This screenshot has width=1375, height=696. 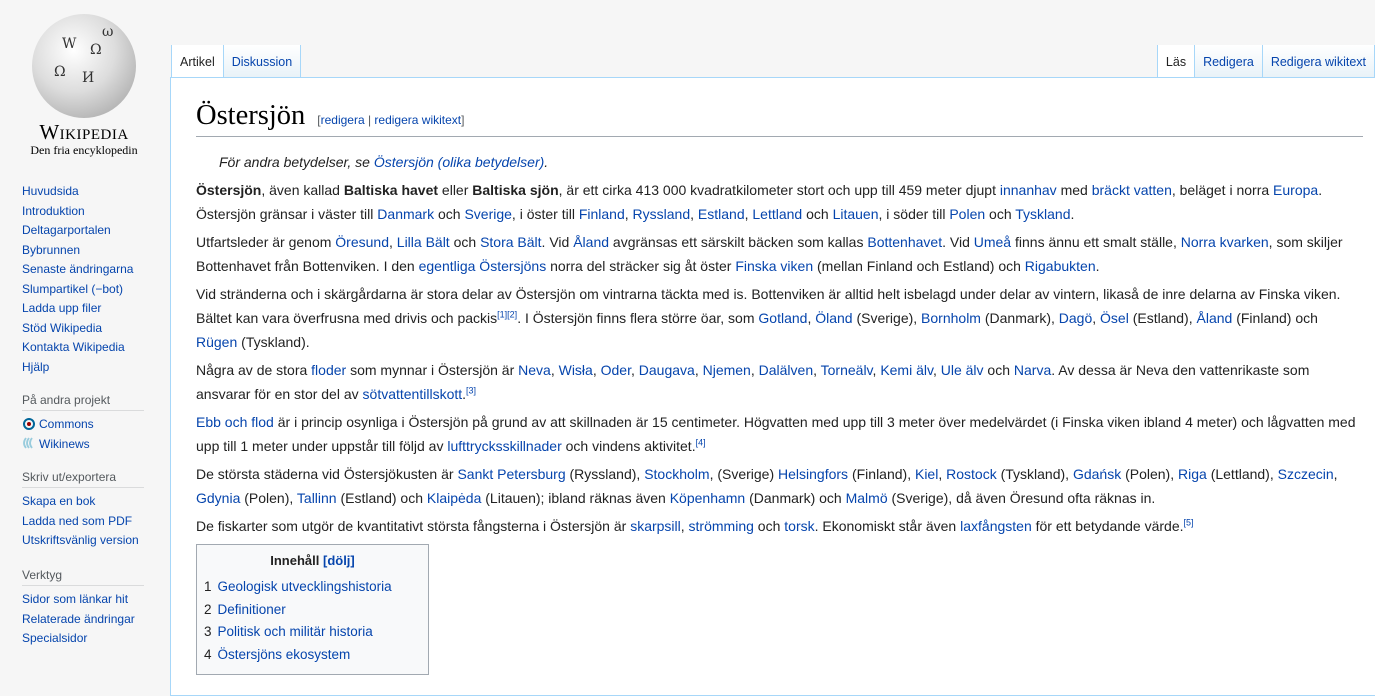 I want to click on export-link: Ladda ned som PDF, so click(x=77, y=521).